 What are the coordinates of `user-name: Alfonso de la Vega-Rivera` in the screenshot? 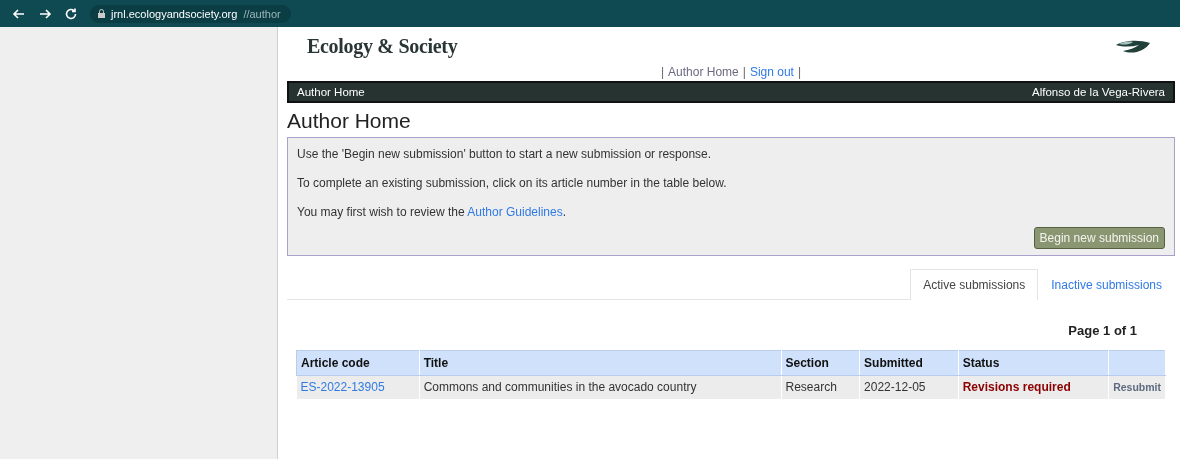 It's located at (1098, 92).